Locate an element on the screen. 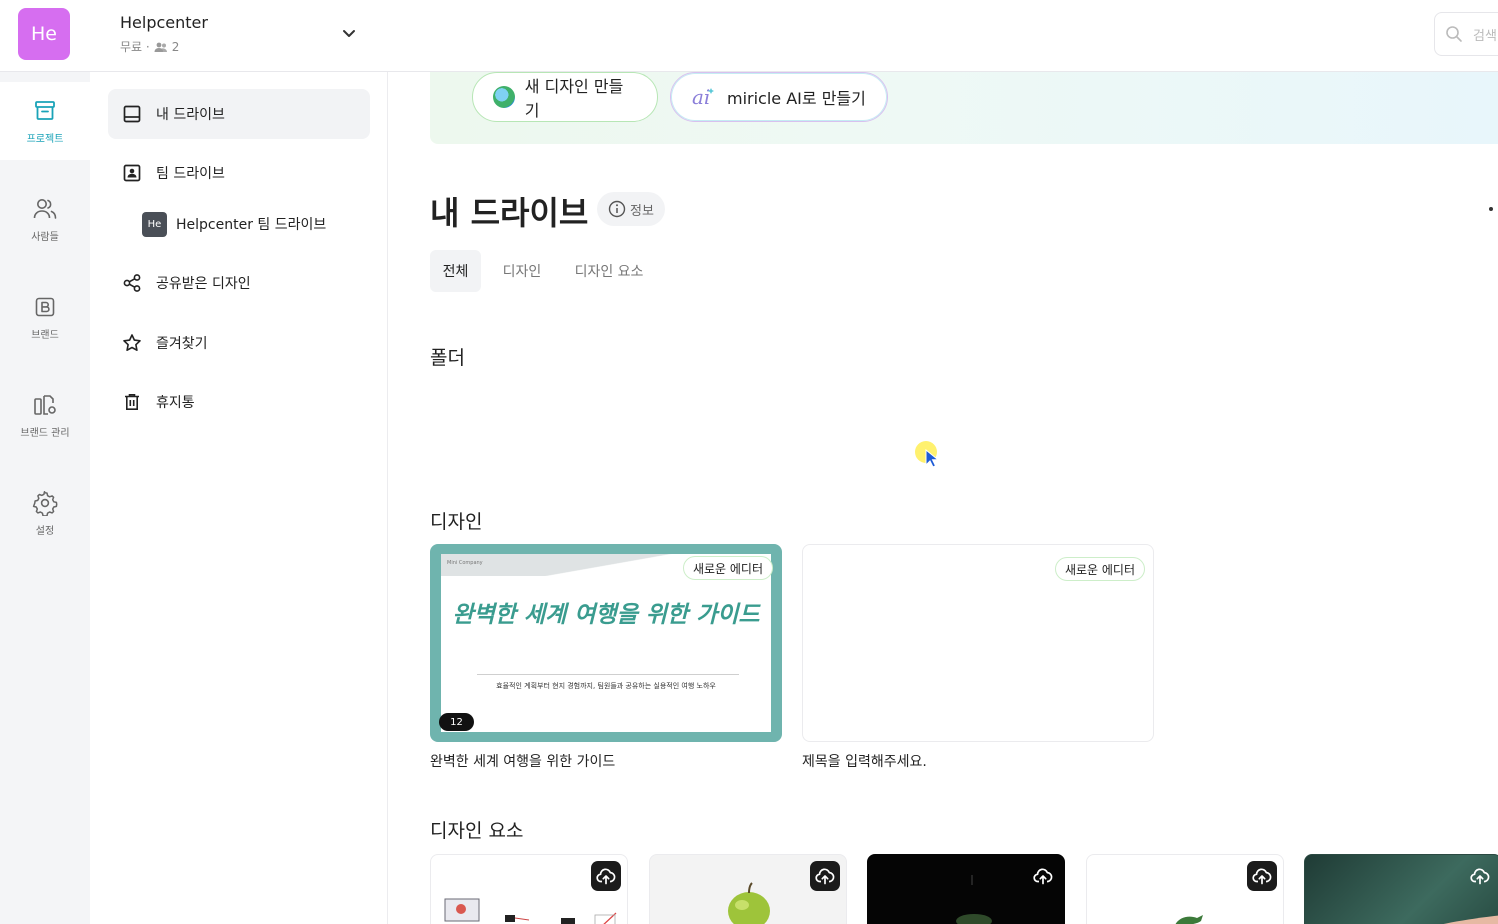 This screenshot has width=1498, height=924. svg-text: ai is located at coordinates (701, 97).